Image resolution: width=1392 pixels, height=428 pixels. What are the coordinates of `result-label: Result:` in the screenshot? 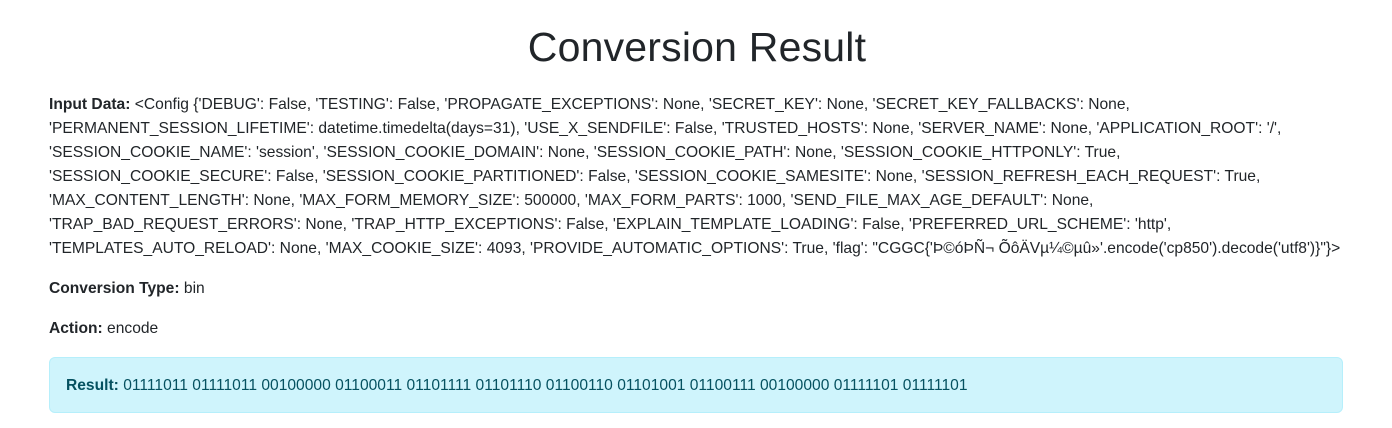 It's located at (92, 385).